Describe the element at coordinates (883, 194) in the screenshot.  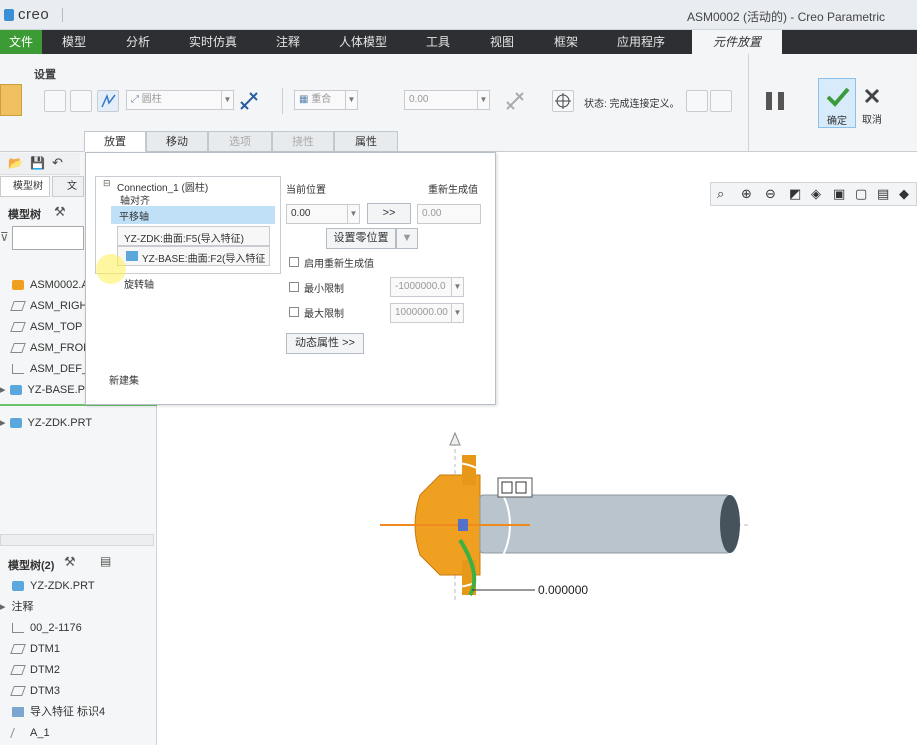
I see `datum-display-icon: ▤` at that location.